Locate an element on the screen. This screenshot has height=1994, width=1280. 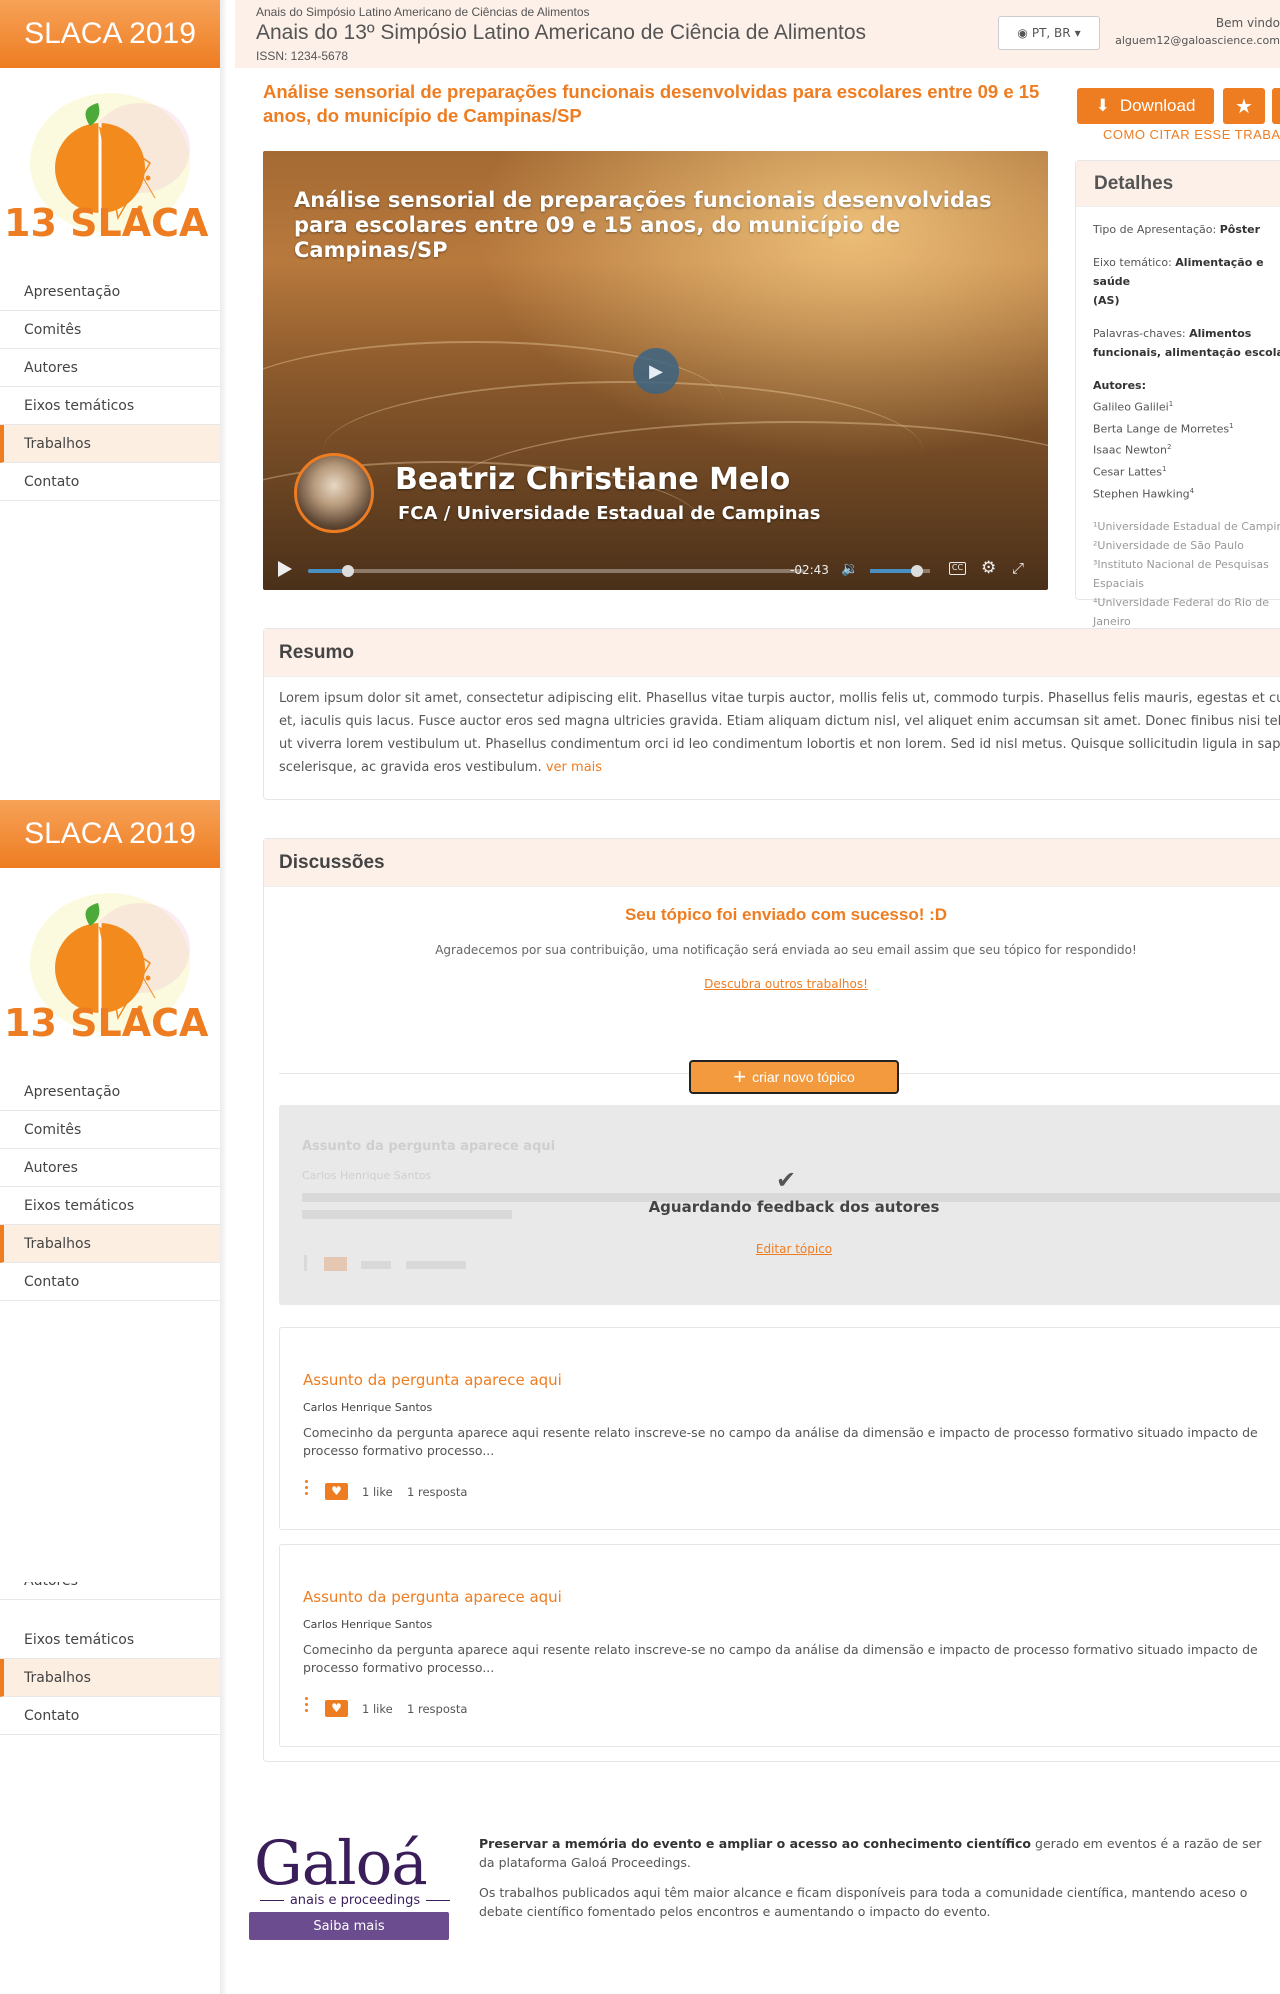
discover-link-text: Descubra outros trabalhos! is located at coordinates (786, 984).